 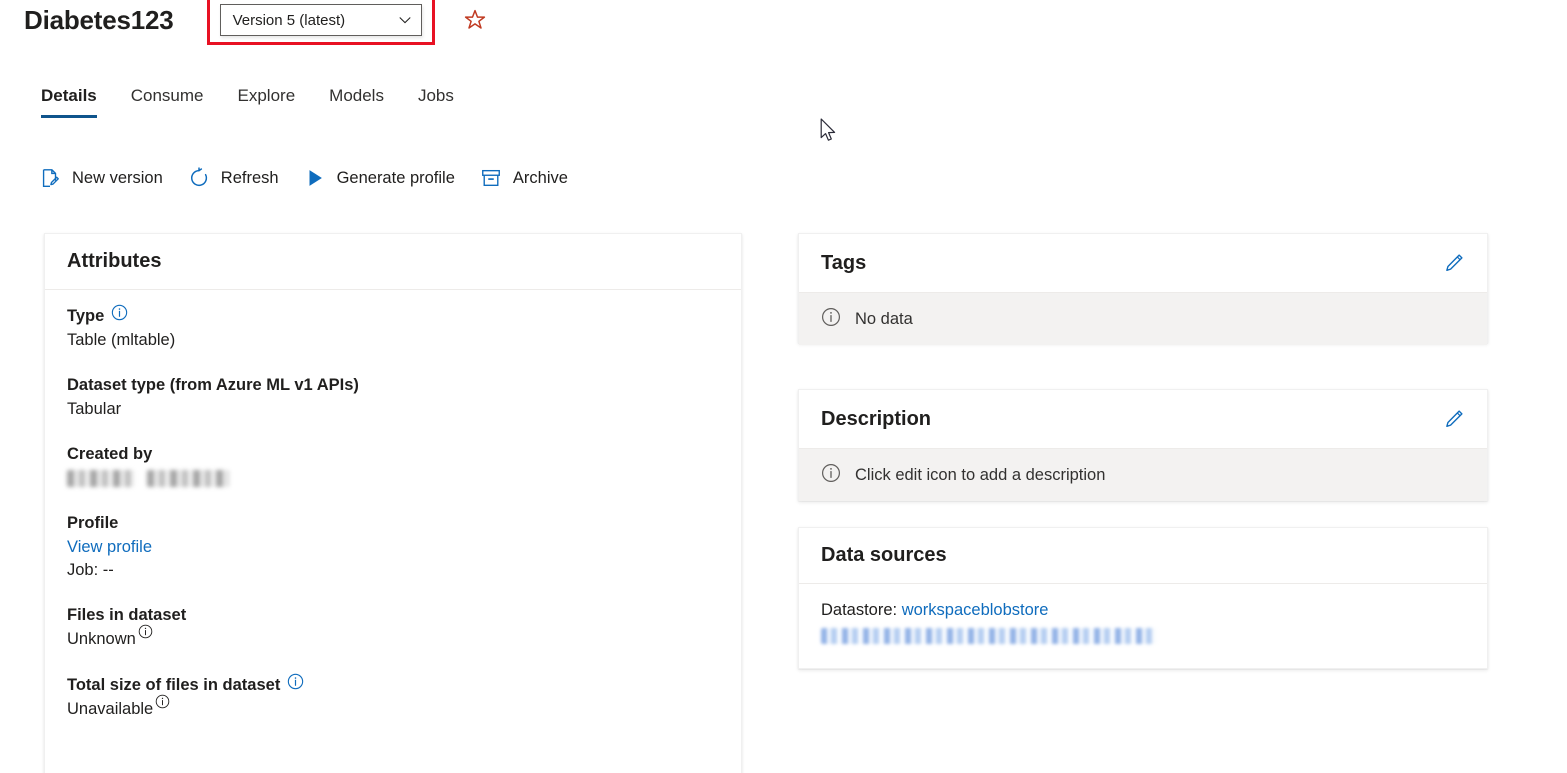 I want to click on generate-profile-button: Generate profile, so click(x=381, y=178).